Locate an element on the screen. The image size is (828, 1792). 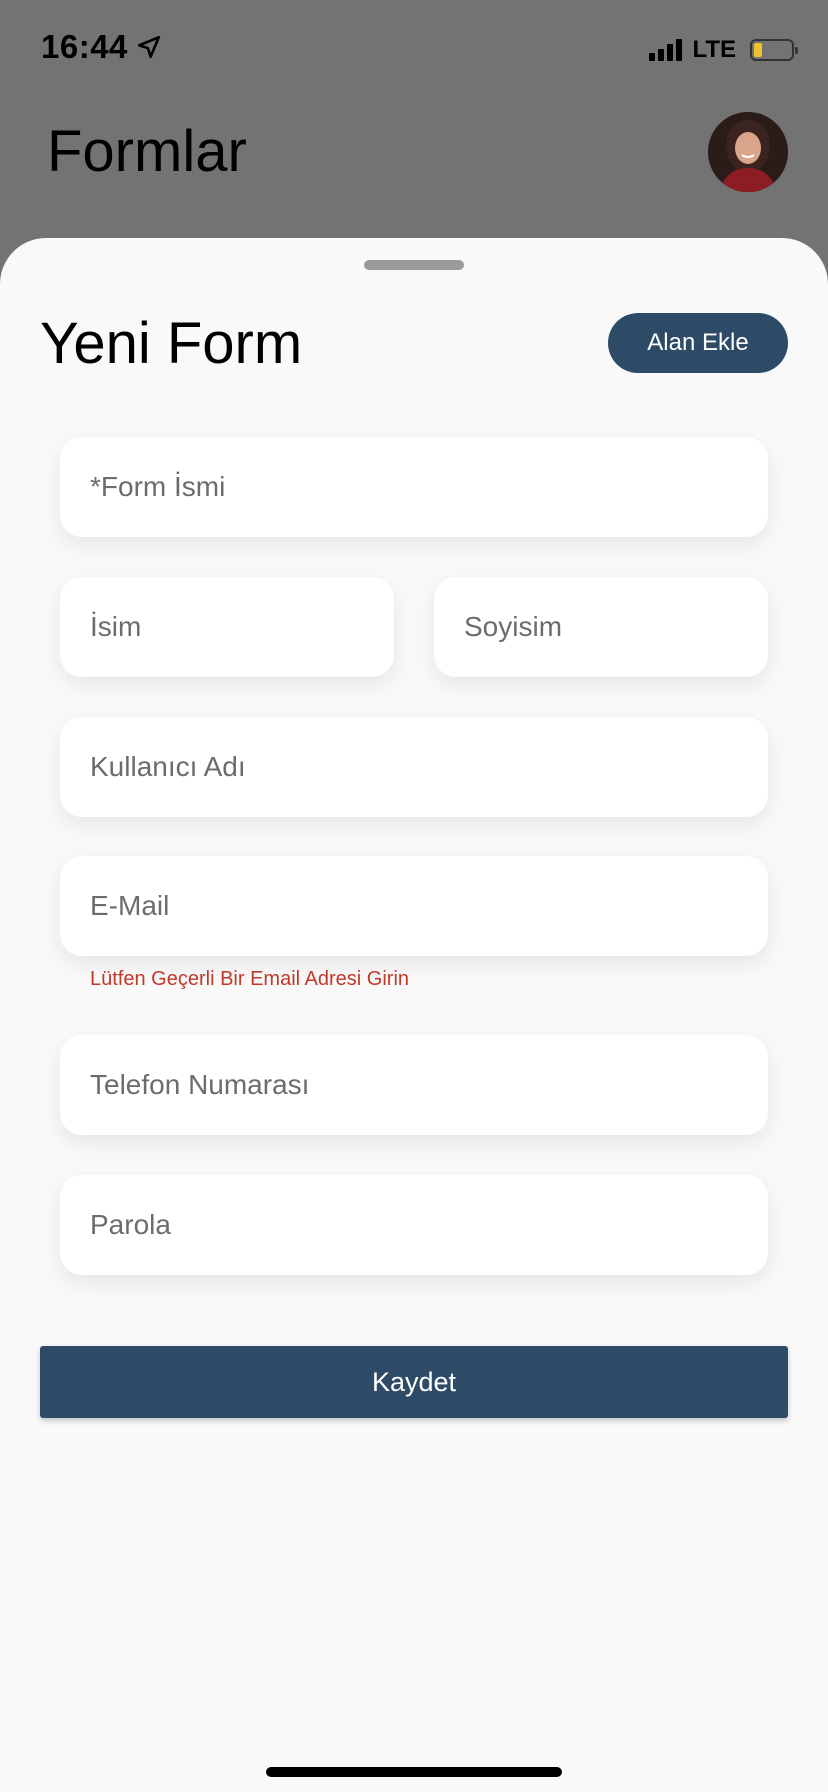
status-time-group: 16:44 is located at coordinates (101, 47).